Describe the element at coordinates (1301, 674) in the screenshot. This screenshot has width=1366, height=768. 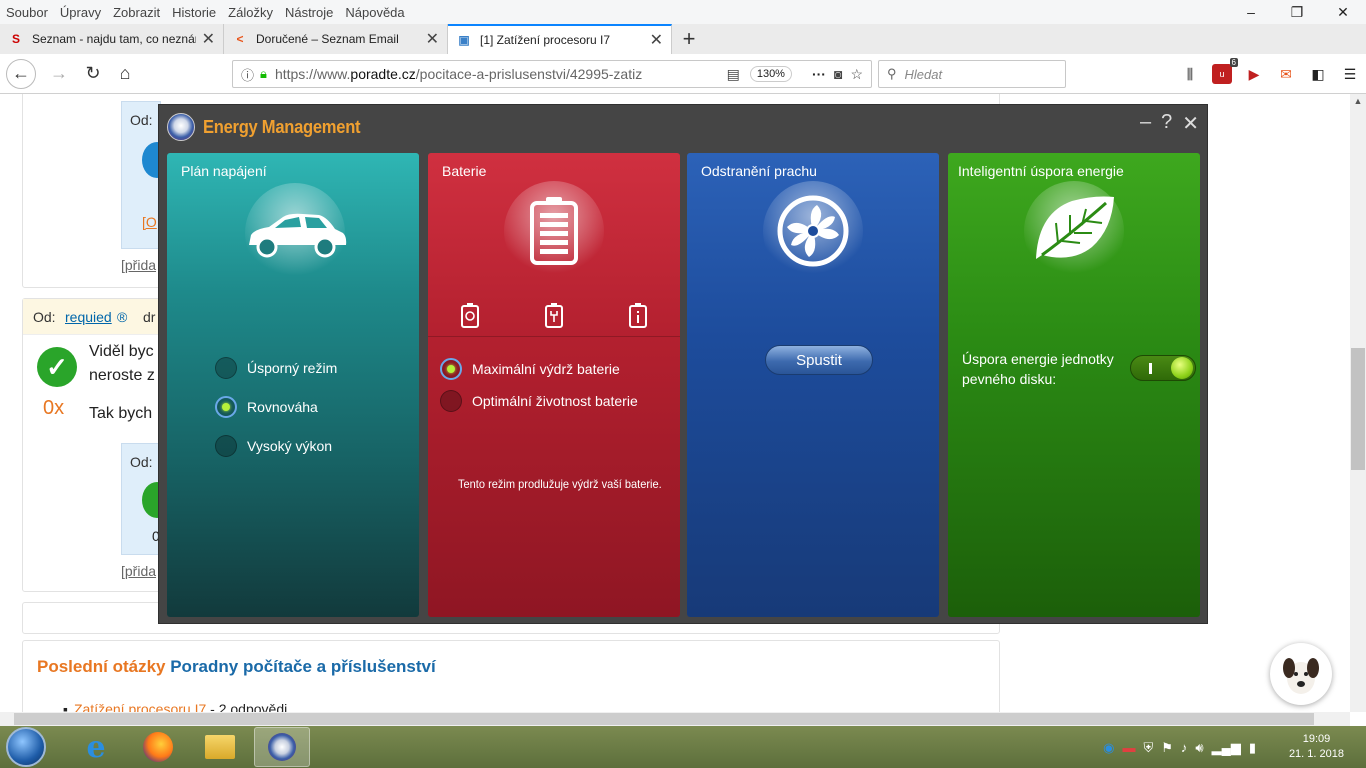
I see `mascot-avatar` at that location.